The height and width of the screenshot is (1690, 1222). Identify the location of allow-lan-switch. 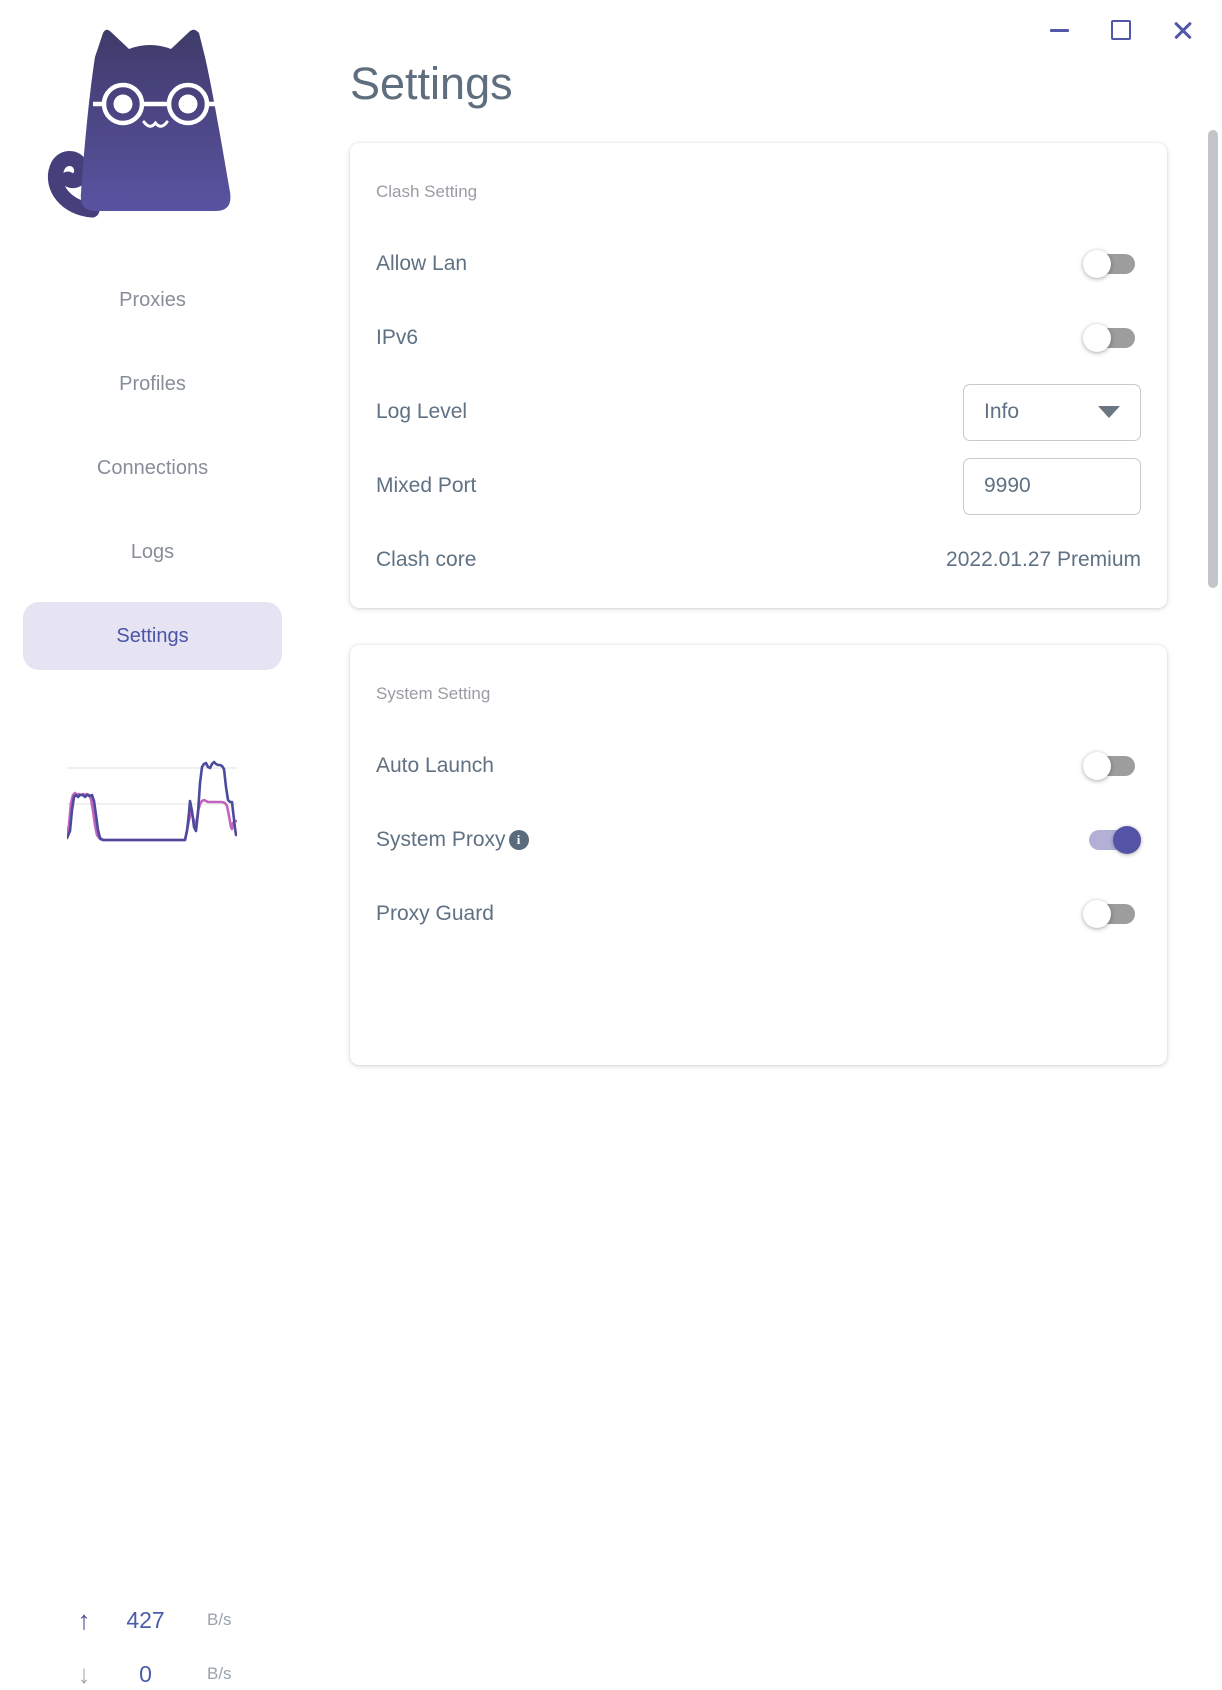
(1112, 264).